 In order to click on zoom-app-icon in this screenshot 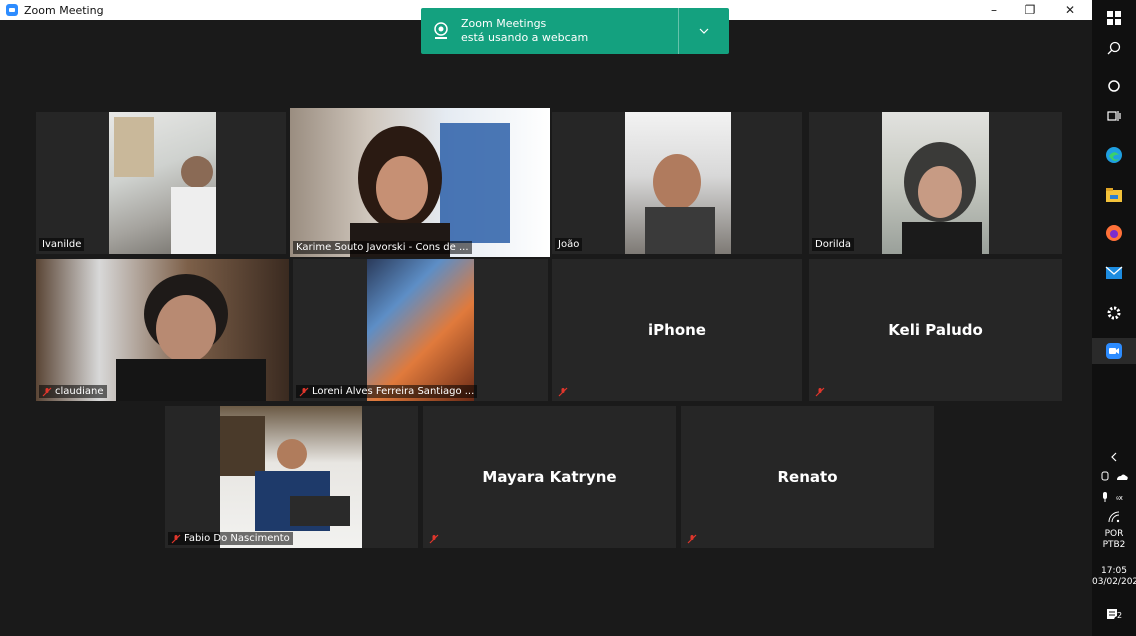, I will do `click(12, 10)`.